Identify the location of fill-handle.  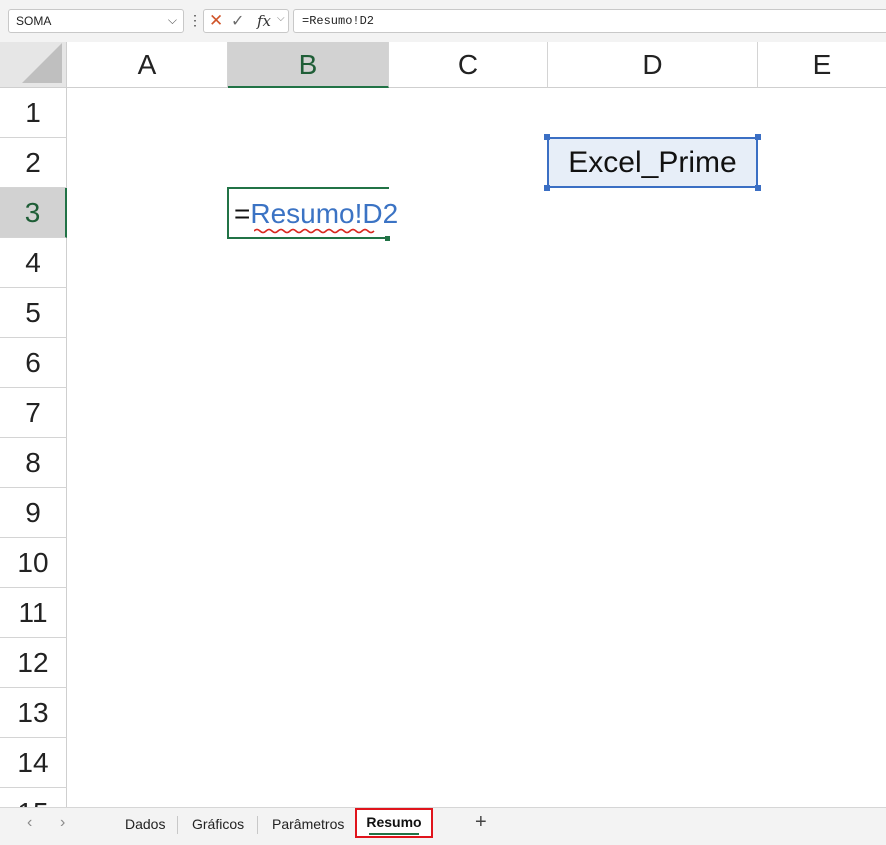
(387, 238).